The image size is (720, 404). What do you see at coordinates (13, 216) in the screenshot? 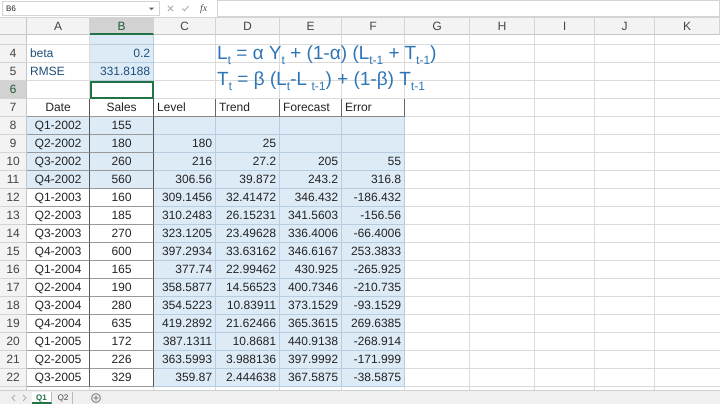
I see `row-header: 13` at bounding box center [13, 216].